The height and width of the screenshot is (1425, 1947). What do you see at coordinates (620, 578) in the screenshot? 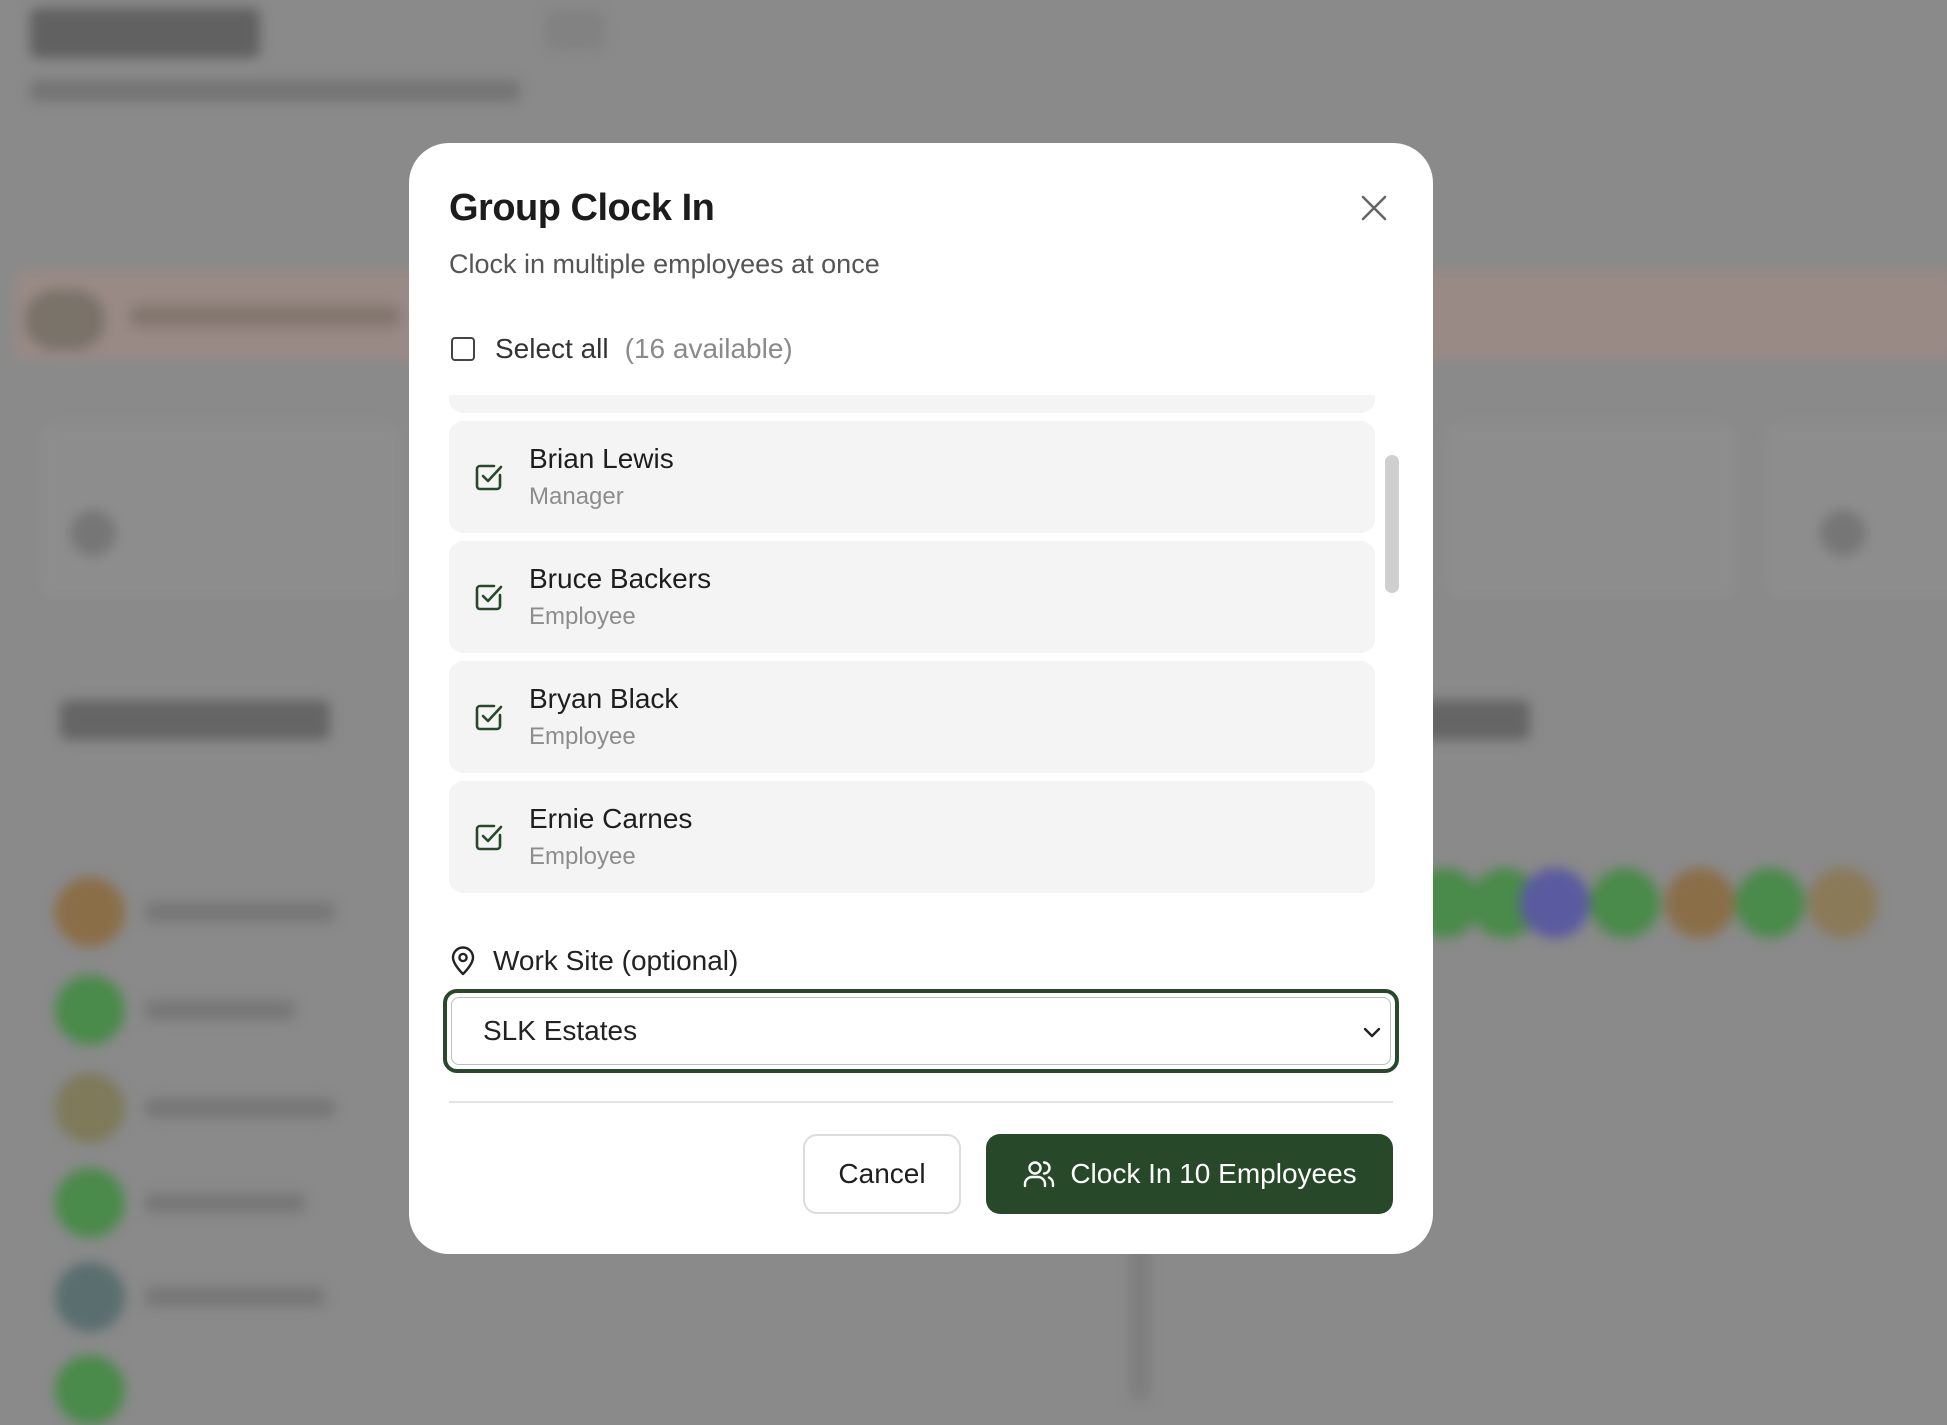
I see `employee-name: Bruce Backers` at bounding box center [620, 578].